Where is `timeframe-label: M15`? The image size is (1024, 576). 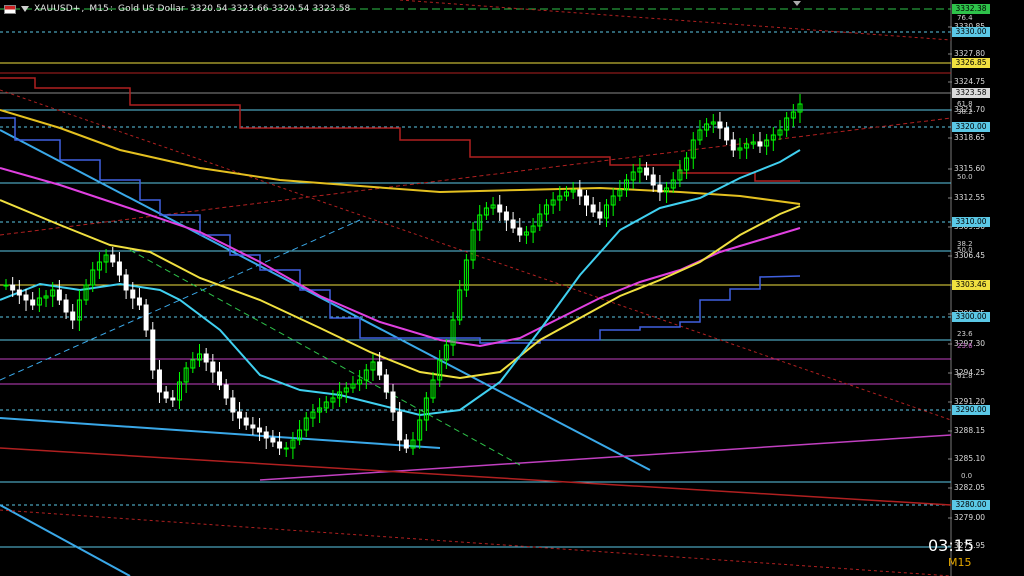 timeframe-label: M15 is located at coordinates (99, 9).